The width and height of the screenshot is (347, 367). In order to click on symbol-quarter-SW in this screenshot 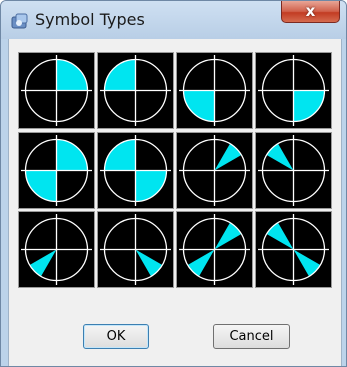, I will do `click(214, 90)`.